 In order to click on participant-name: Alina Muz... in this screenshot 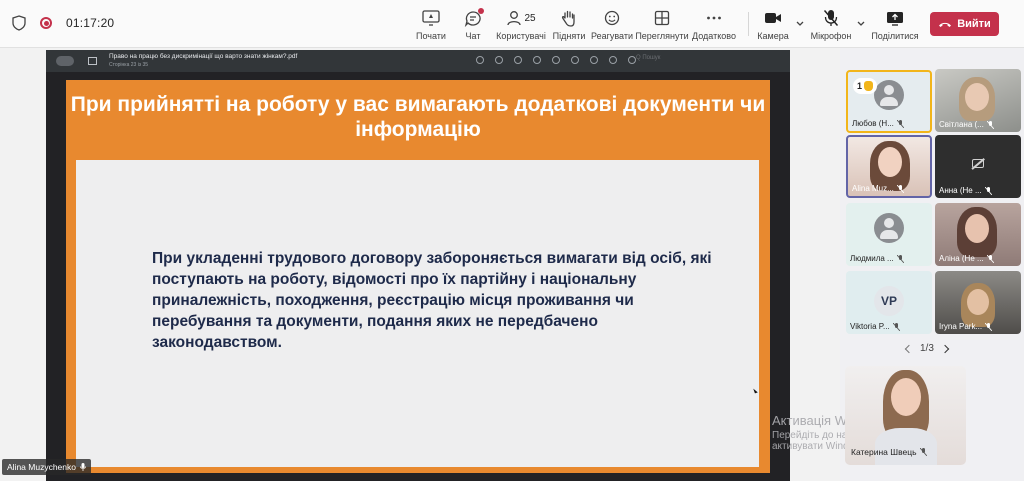, I will do `click(889, 188)`.